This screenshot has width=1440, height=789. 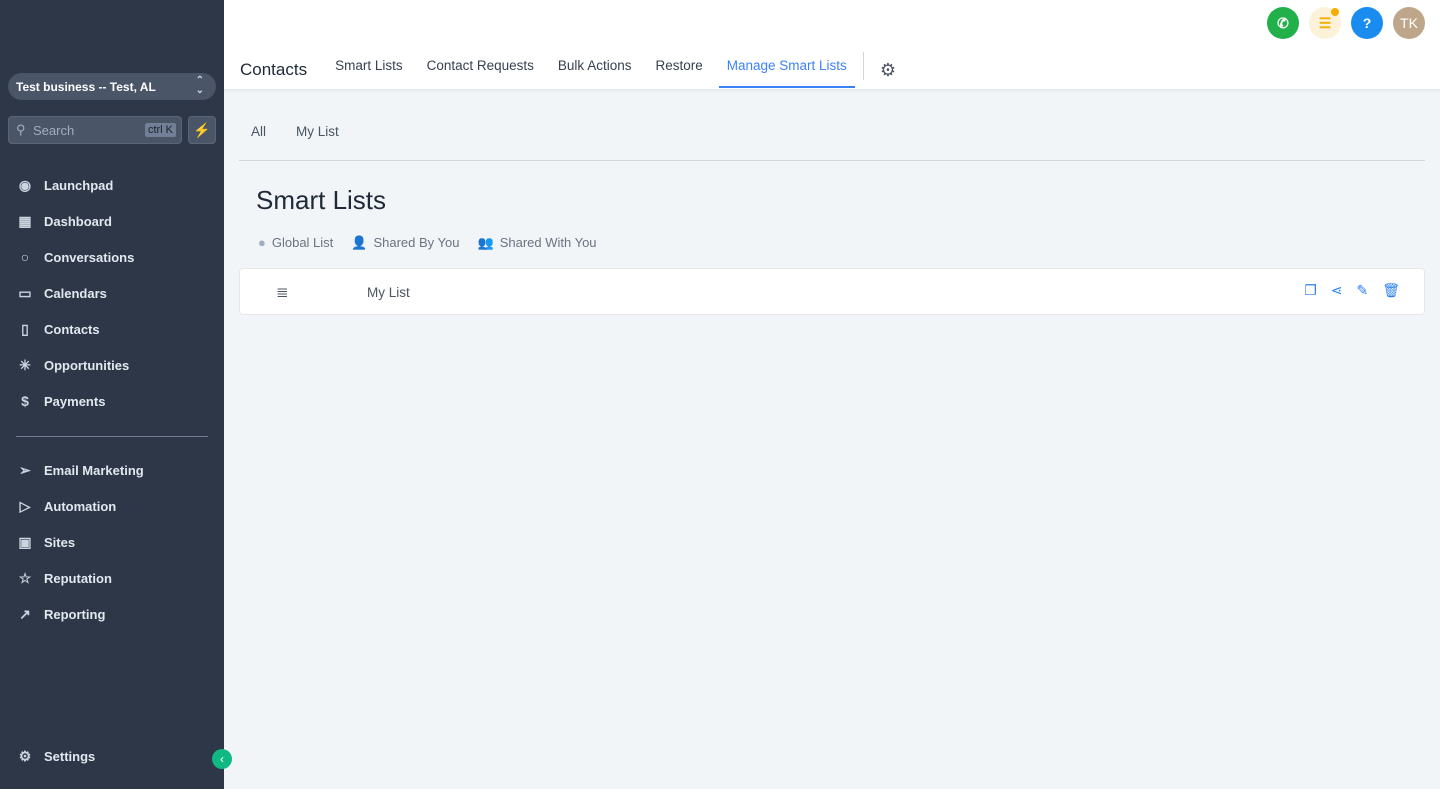 What do you see at coordinates (199, 85) in the screenshot?
I see `chevron-updown-icon: ⌃ ⌄` at bounding box center [199, 85].